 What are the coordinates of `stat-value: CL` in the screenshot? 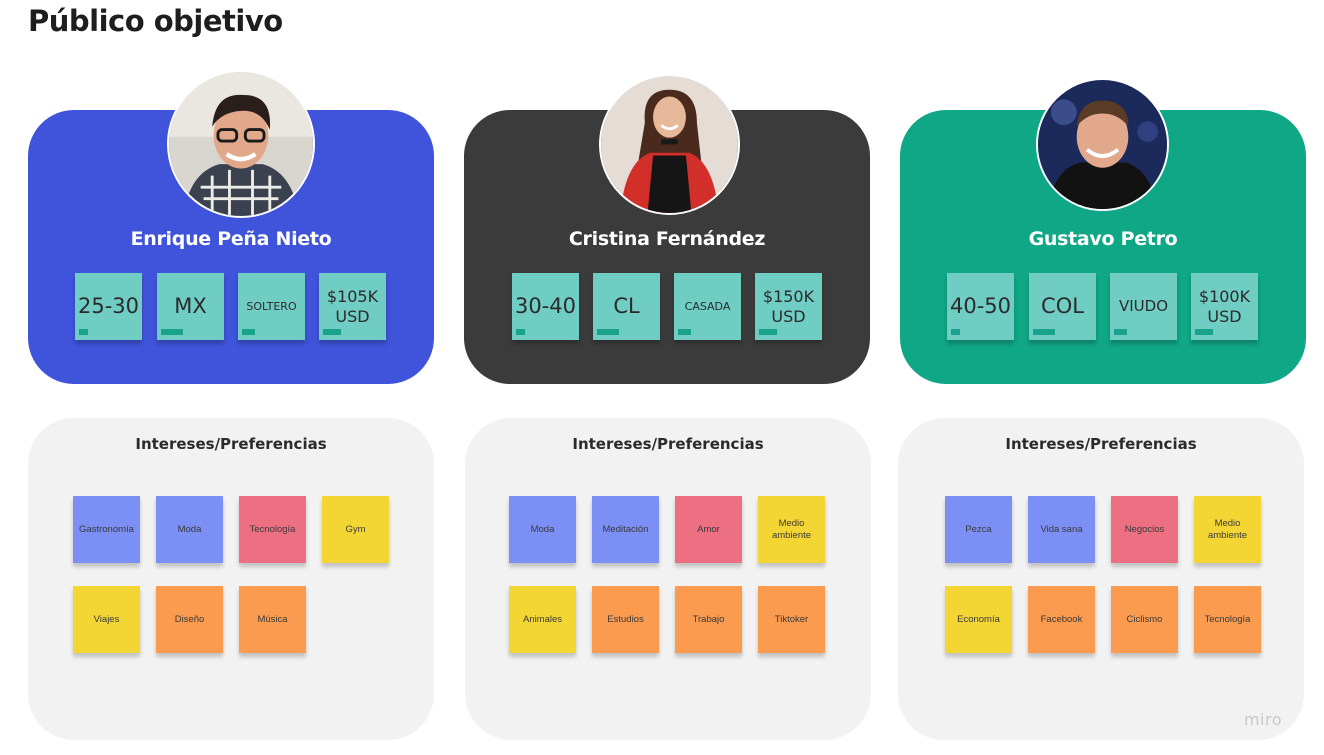 It's located at (626, 306).